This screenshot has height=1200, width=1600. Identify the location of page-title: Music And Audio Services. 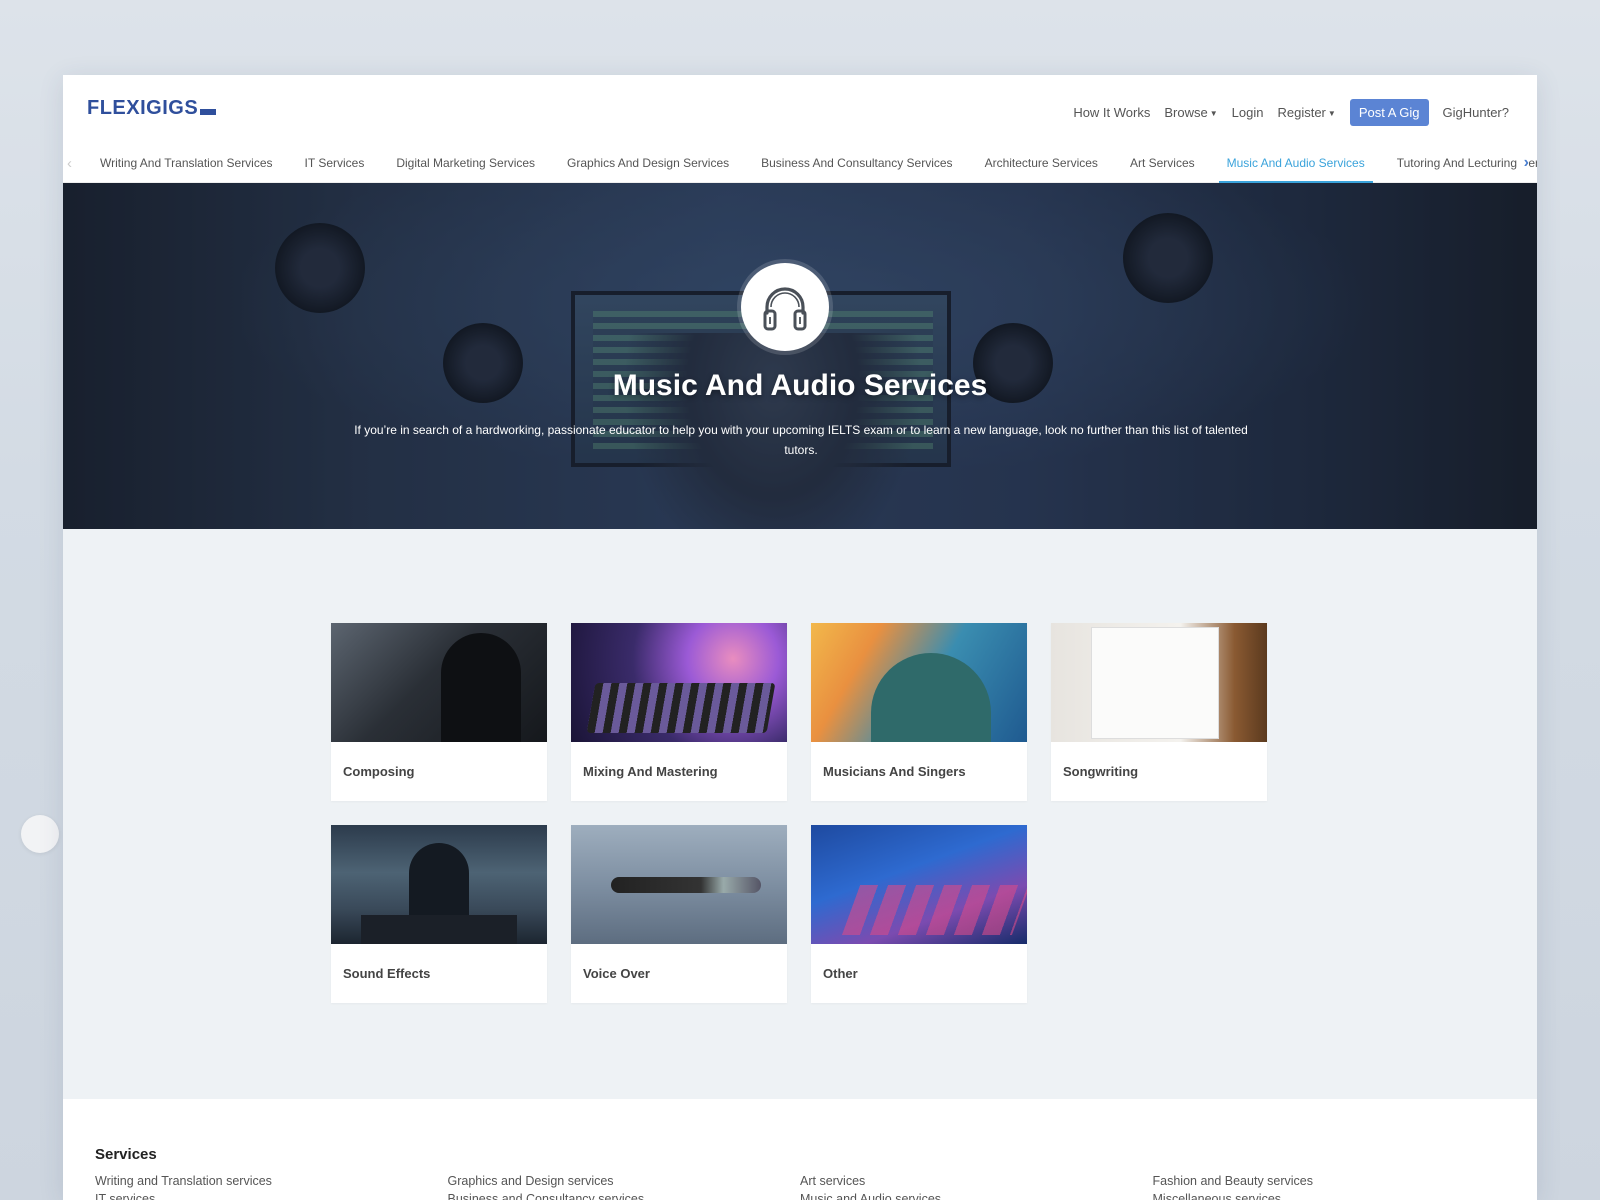
(800, 385).